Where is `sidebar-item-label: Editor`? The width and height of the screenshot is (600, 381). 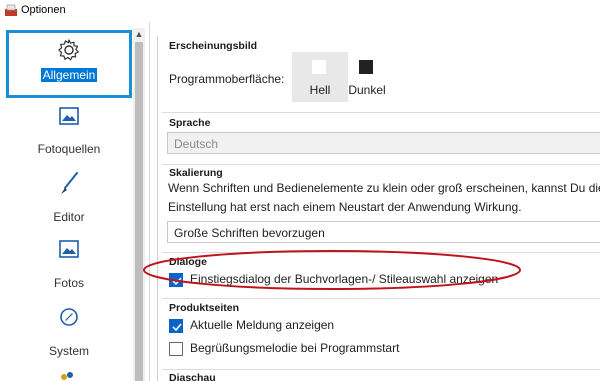 sidebar-item-label: Editor is located at coordinates (69, 217).